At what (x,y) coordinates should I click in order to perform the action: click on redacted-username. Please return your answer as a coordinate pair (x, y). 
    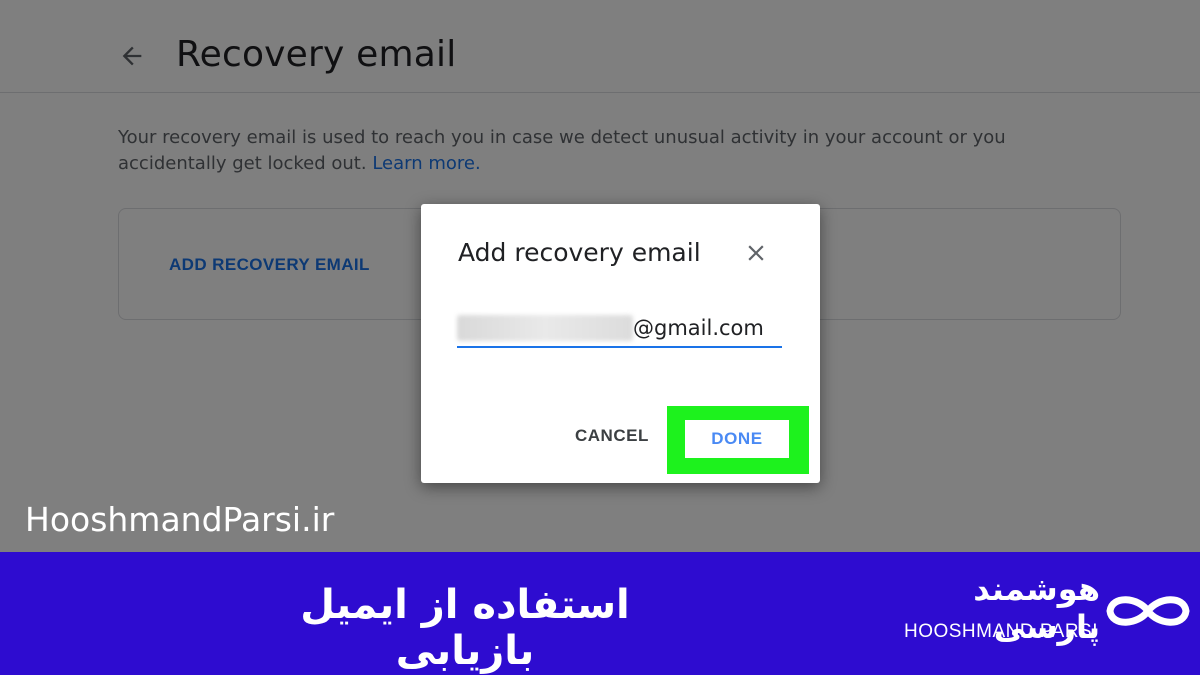
    Looking at the image, I should click on (545, 328).